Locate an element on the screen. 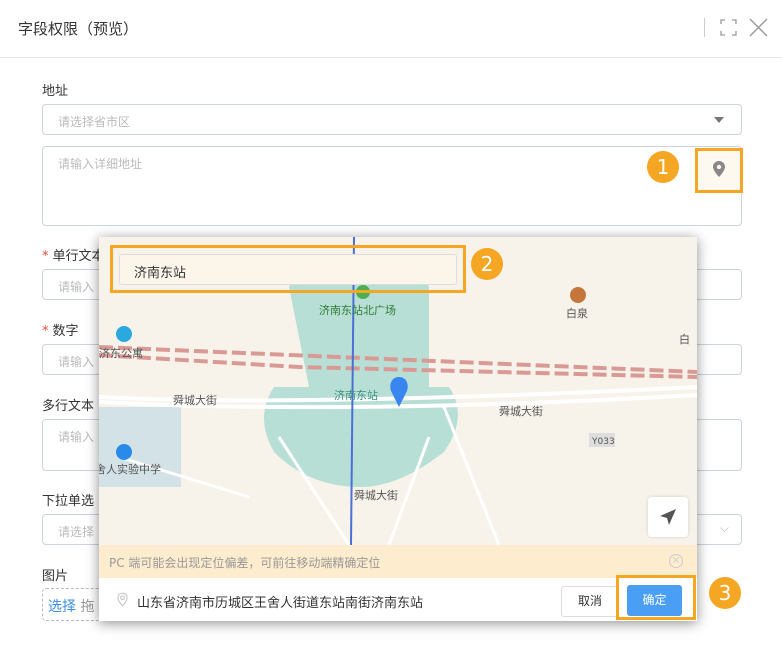 This screenshot has height=661, width=782. confirm-highlight: 确定 is located at coordinates (656, 597).